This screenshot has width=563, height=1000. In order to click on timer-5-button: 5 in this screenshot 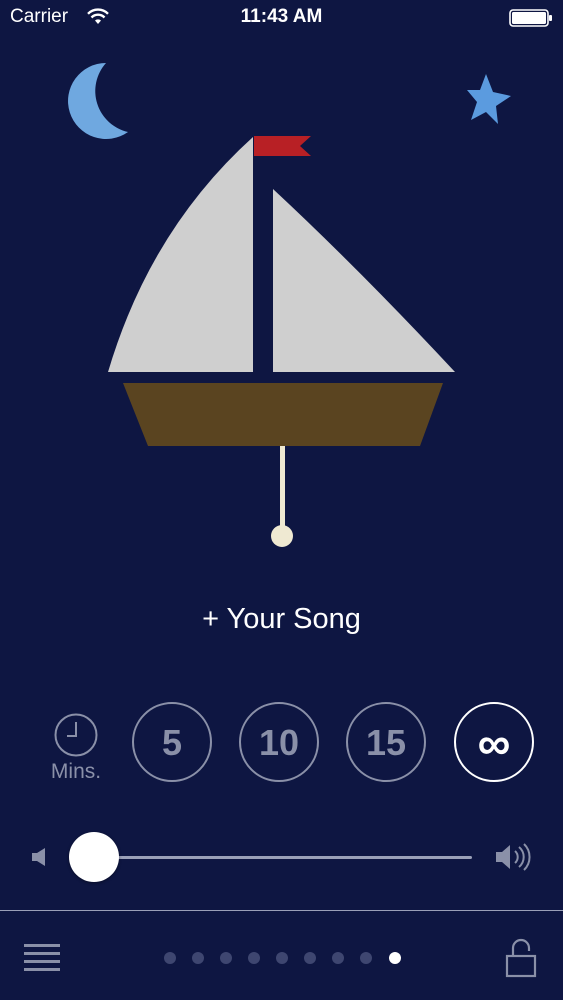, I will do `click(172, 742)`.